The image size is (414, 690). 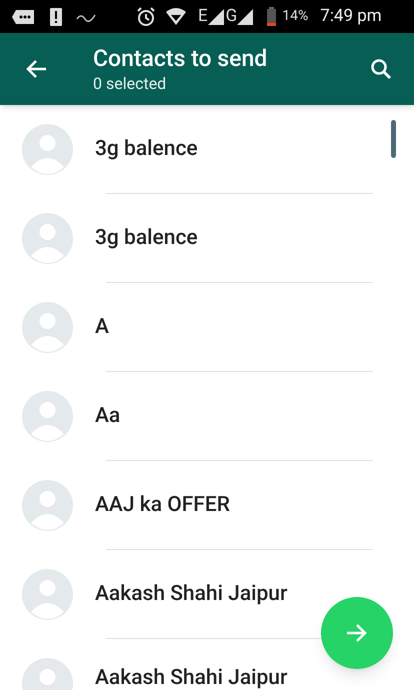 I want to click on alarm-icon, so click(x=146, y=16).